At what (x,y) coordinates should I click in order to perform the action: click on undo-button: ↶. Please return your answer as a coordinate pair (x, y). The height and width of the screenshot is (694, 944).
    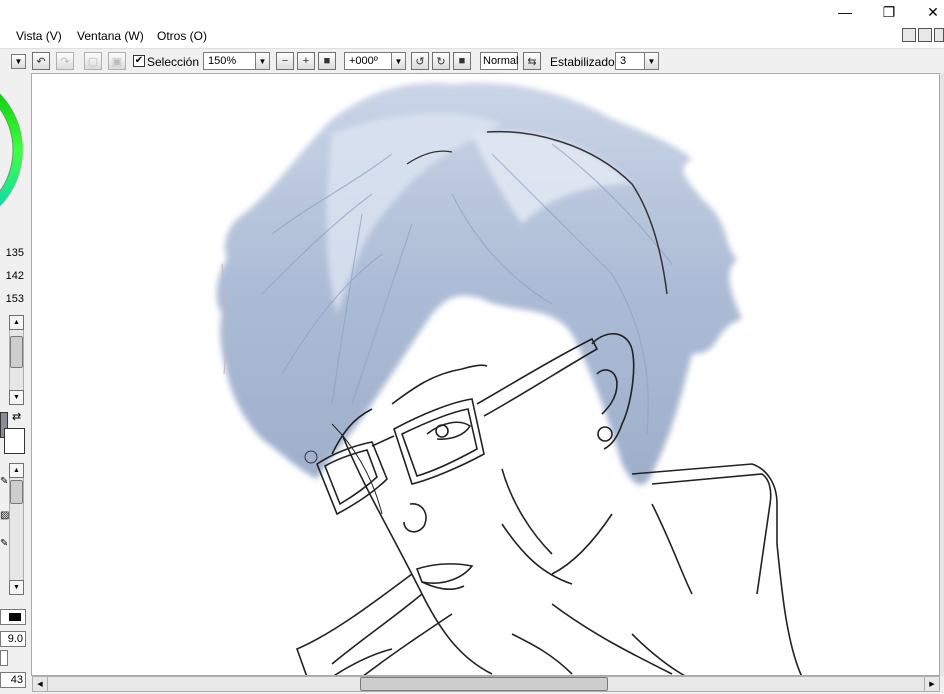
    Looking at the image, I should click on (41, 61).